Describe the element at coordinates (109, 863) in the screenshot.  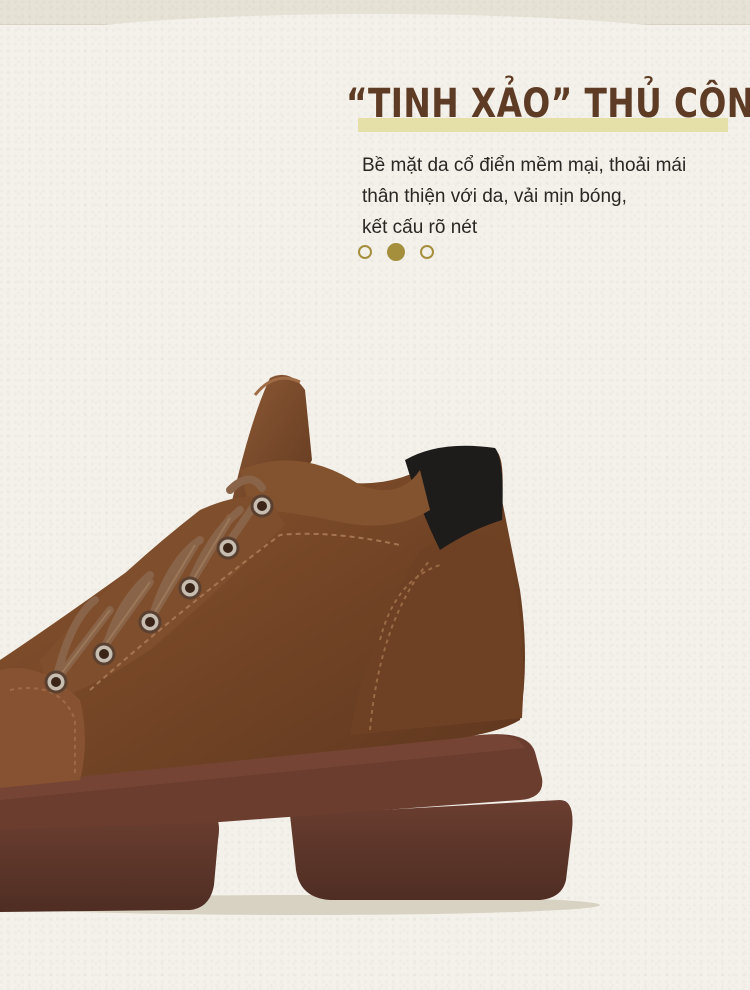
I see `front-sole` at that location.